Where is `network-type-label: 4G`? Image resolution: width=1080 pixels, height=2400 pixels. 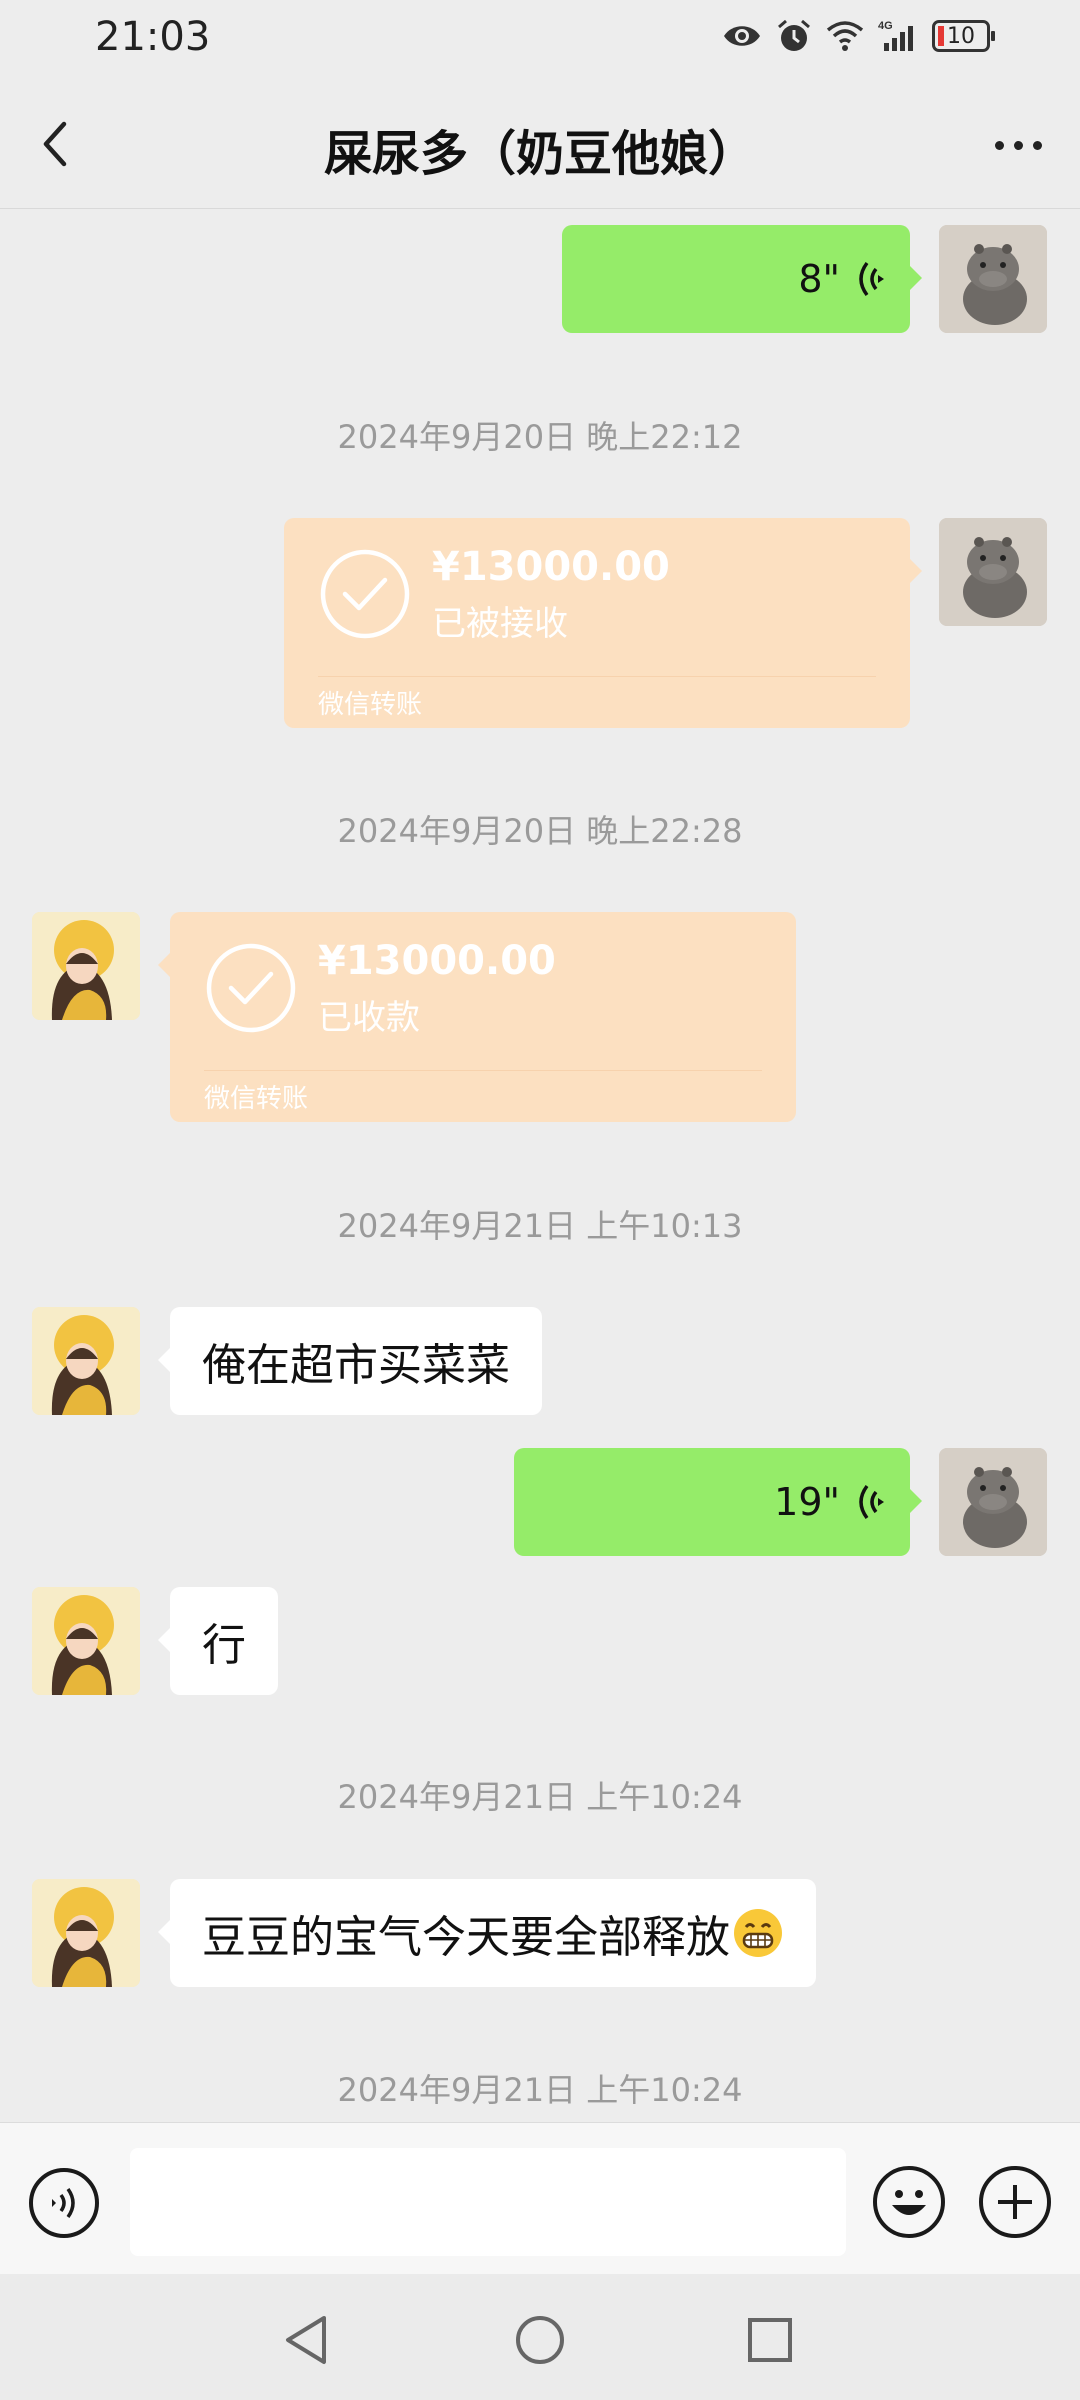
network-type-label: 4G is located at coordinates (885, 26).